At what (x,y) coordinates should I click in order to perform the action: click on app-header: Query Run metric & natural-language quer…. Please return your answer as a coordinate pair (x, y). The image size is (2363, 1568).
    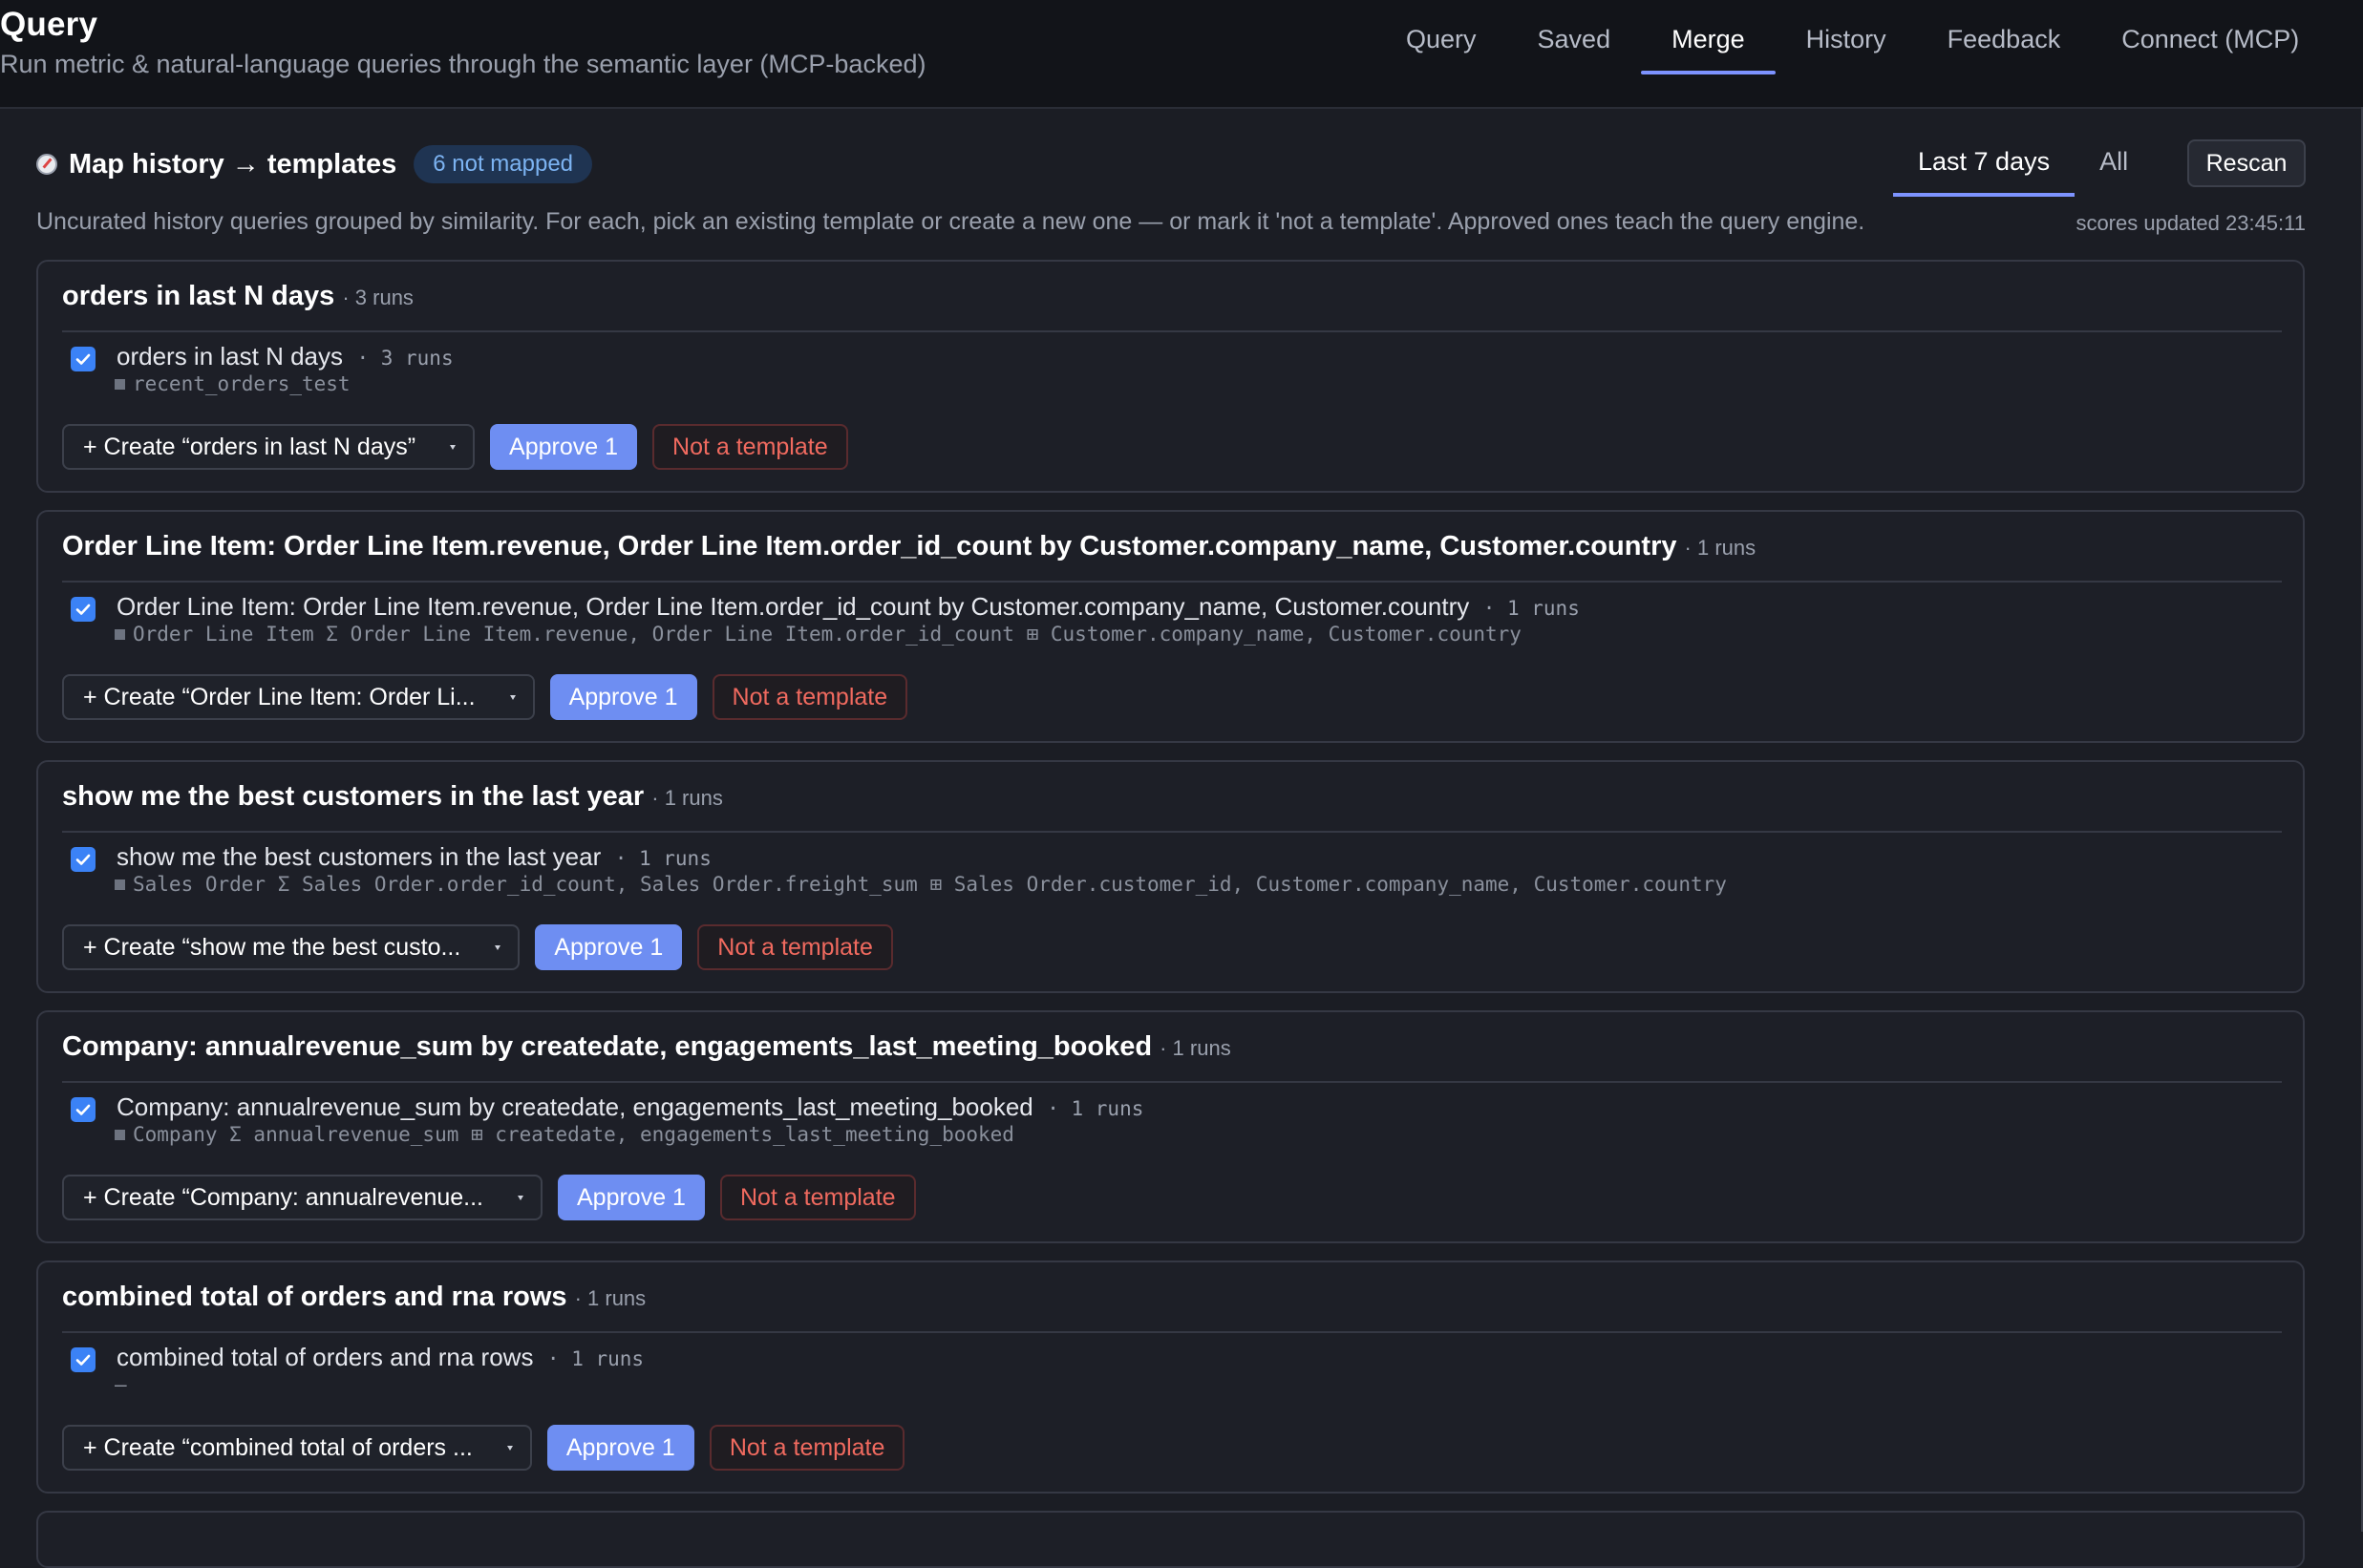
    Looking at the image, I should click on (1181, 54).